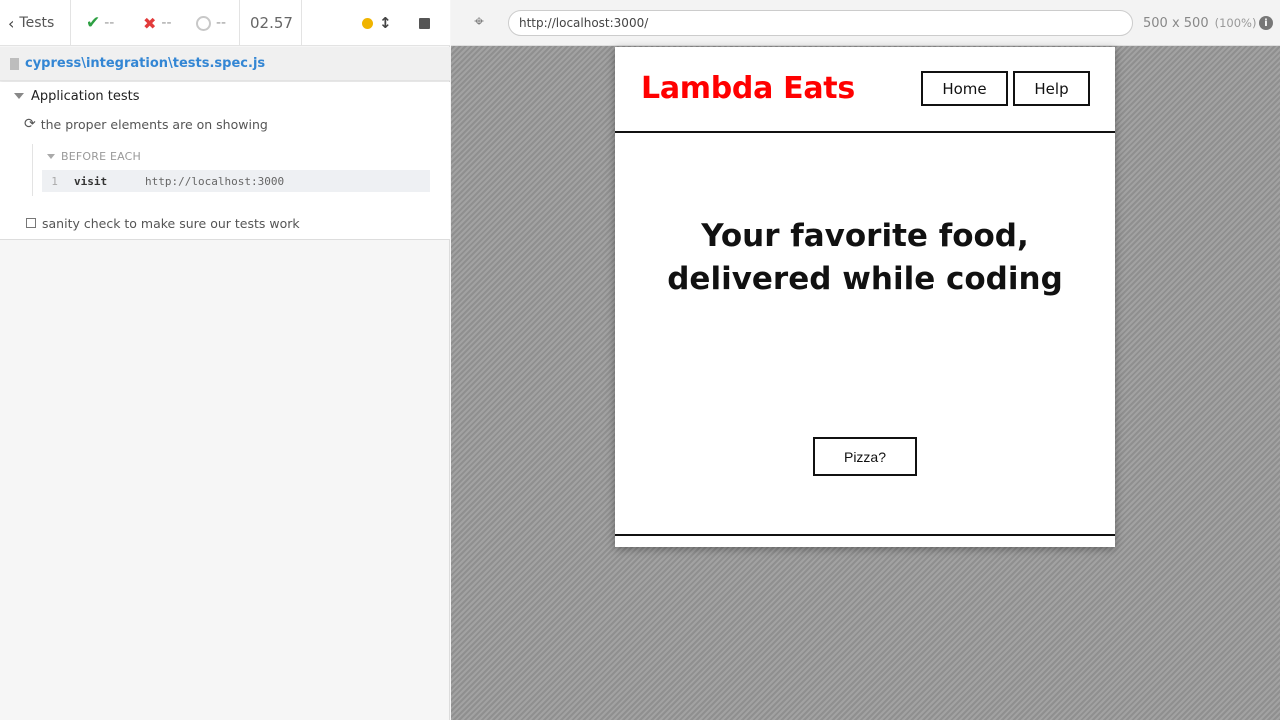 The width and height of the screenshot is (1280, 720). I want to click on command-name: visit, so click(91, 181).